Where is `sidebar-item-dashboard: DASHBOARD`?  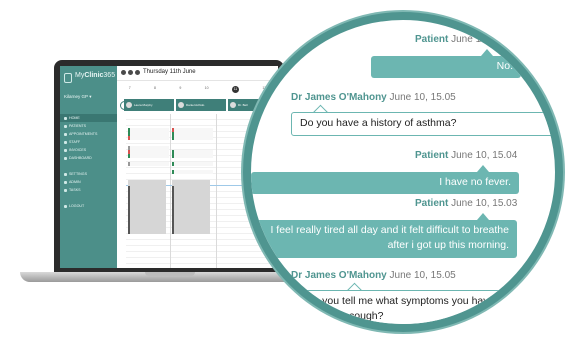 sidebar-item-dashboard: DASHBOARD is located at coordinates (88, 158).